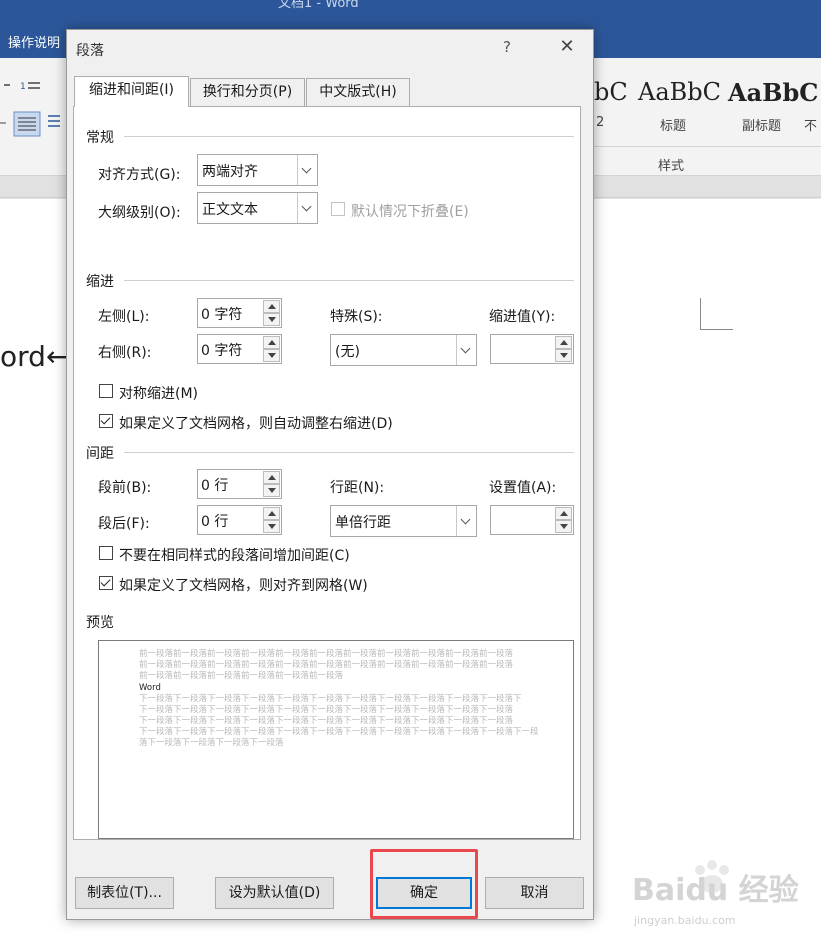  What do you see at coordinates (707, 146) in the screenshot?
I see `ribbon-group-divider` at bounding box center [707, 146].